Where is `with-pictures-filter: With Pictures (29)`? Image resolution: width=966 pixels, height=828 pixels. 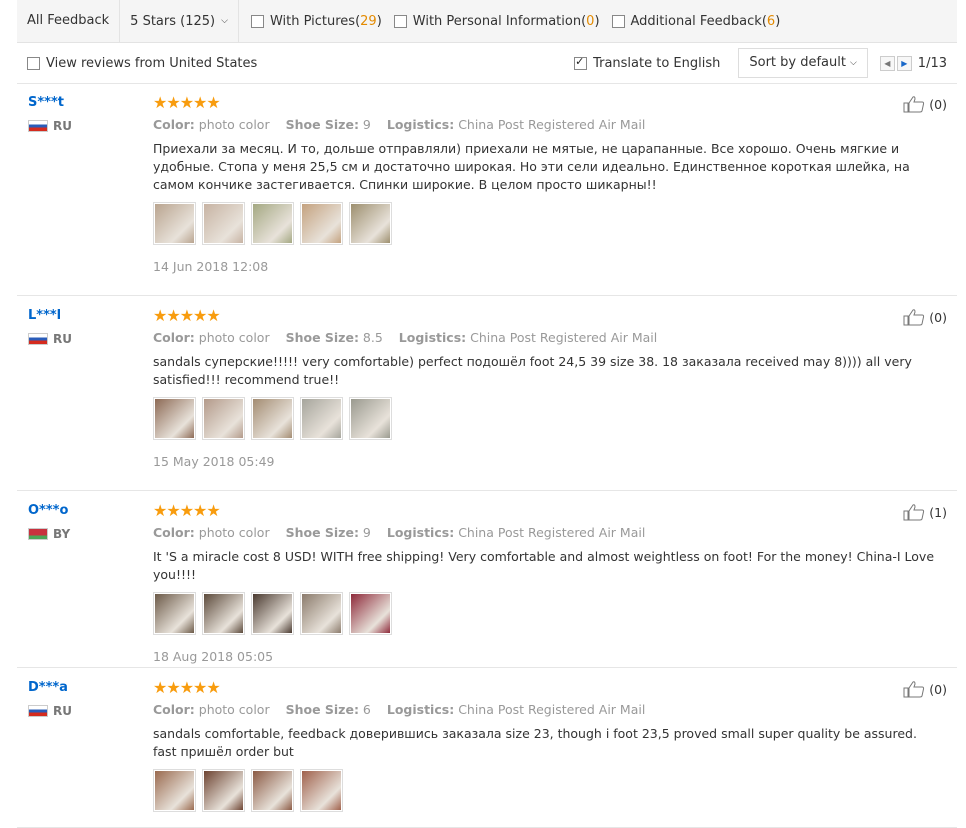 with-pictures-filter: With Pictures (29) is located at coordinates (316, 21).